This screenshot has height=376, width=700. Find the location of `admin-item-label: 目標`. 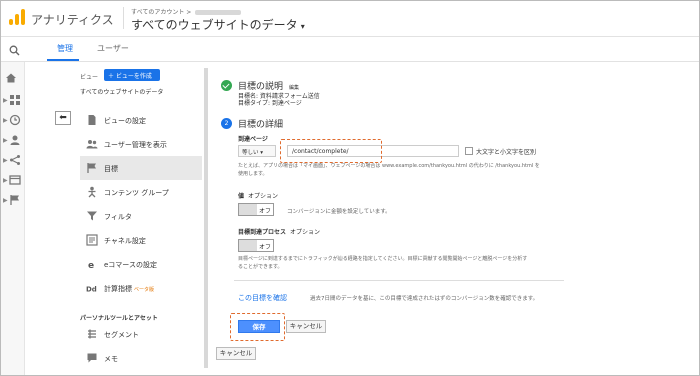

admin-item-label: 目標 is located at coordinates (111, 169).